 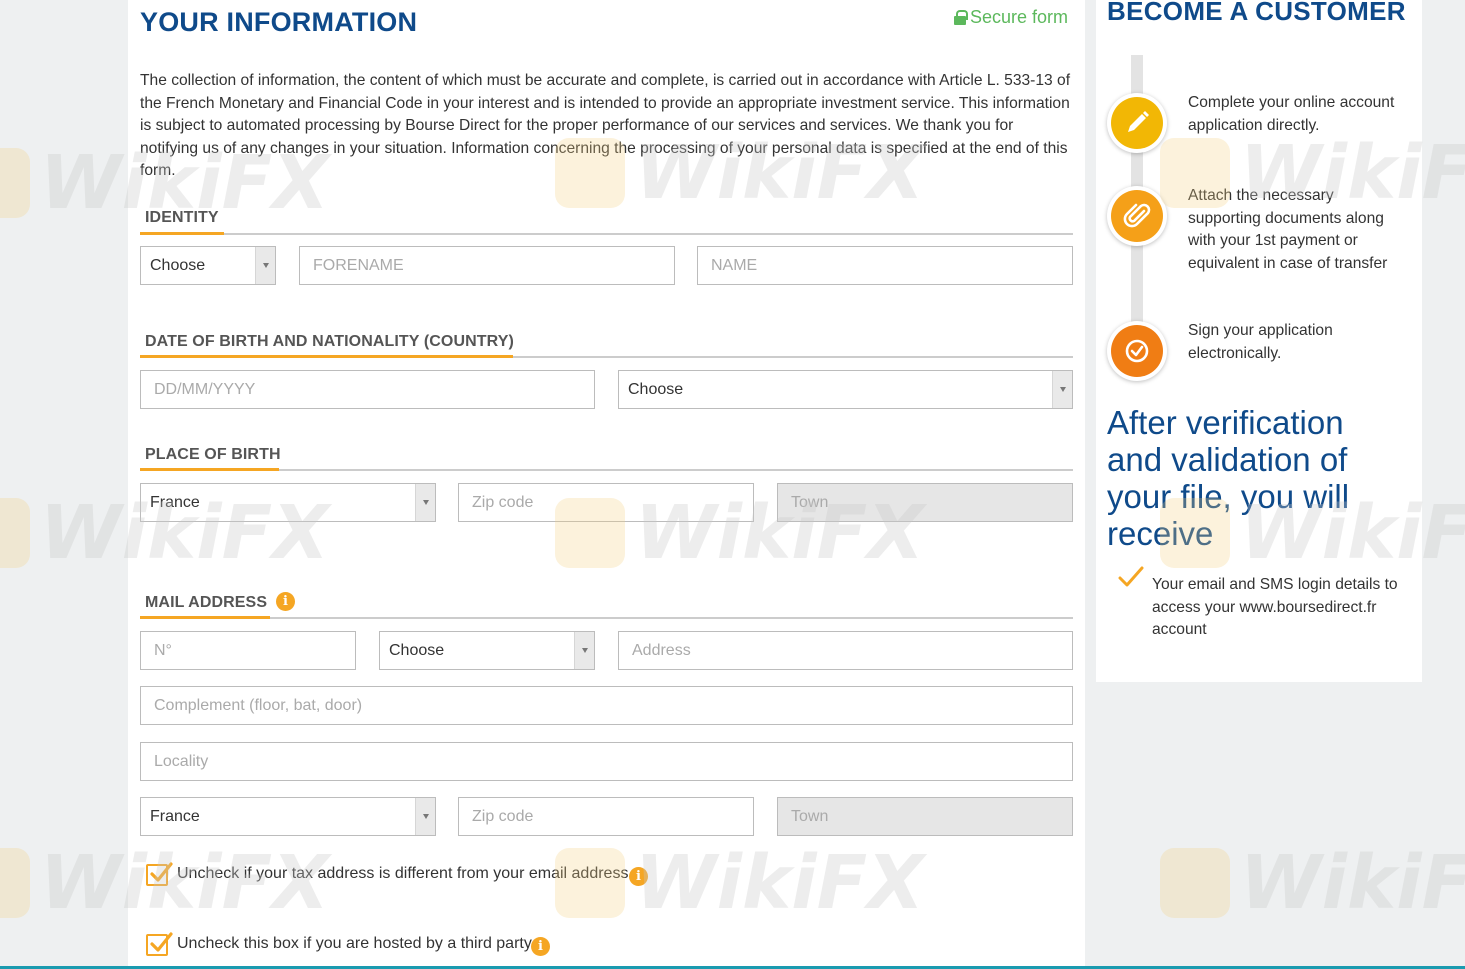 I want to click on address-input: Address, so click(x=845, y=650).